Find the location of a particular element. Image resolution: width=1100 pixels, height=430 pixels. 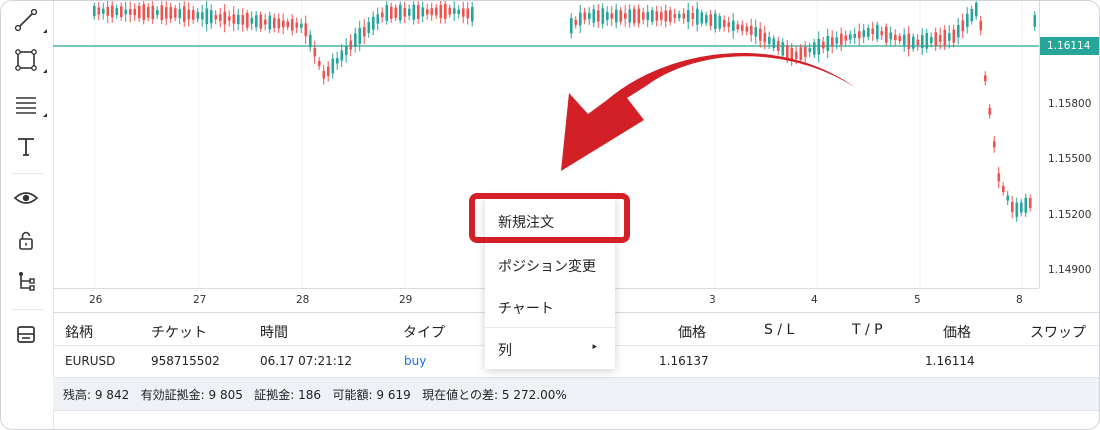

price-scale: 1.16114 1.15800 1.15500 1.15200 1.14900 is located at coordinates (1069, 144).